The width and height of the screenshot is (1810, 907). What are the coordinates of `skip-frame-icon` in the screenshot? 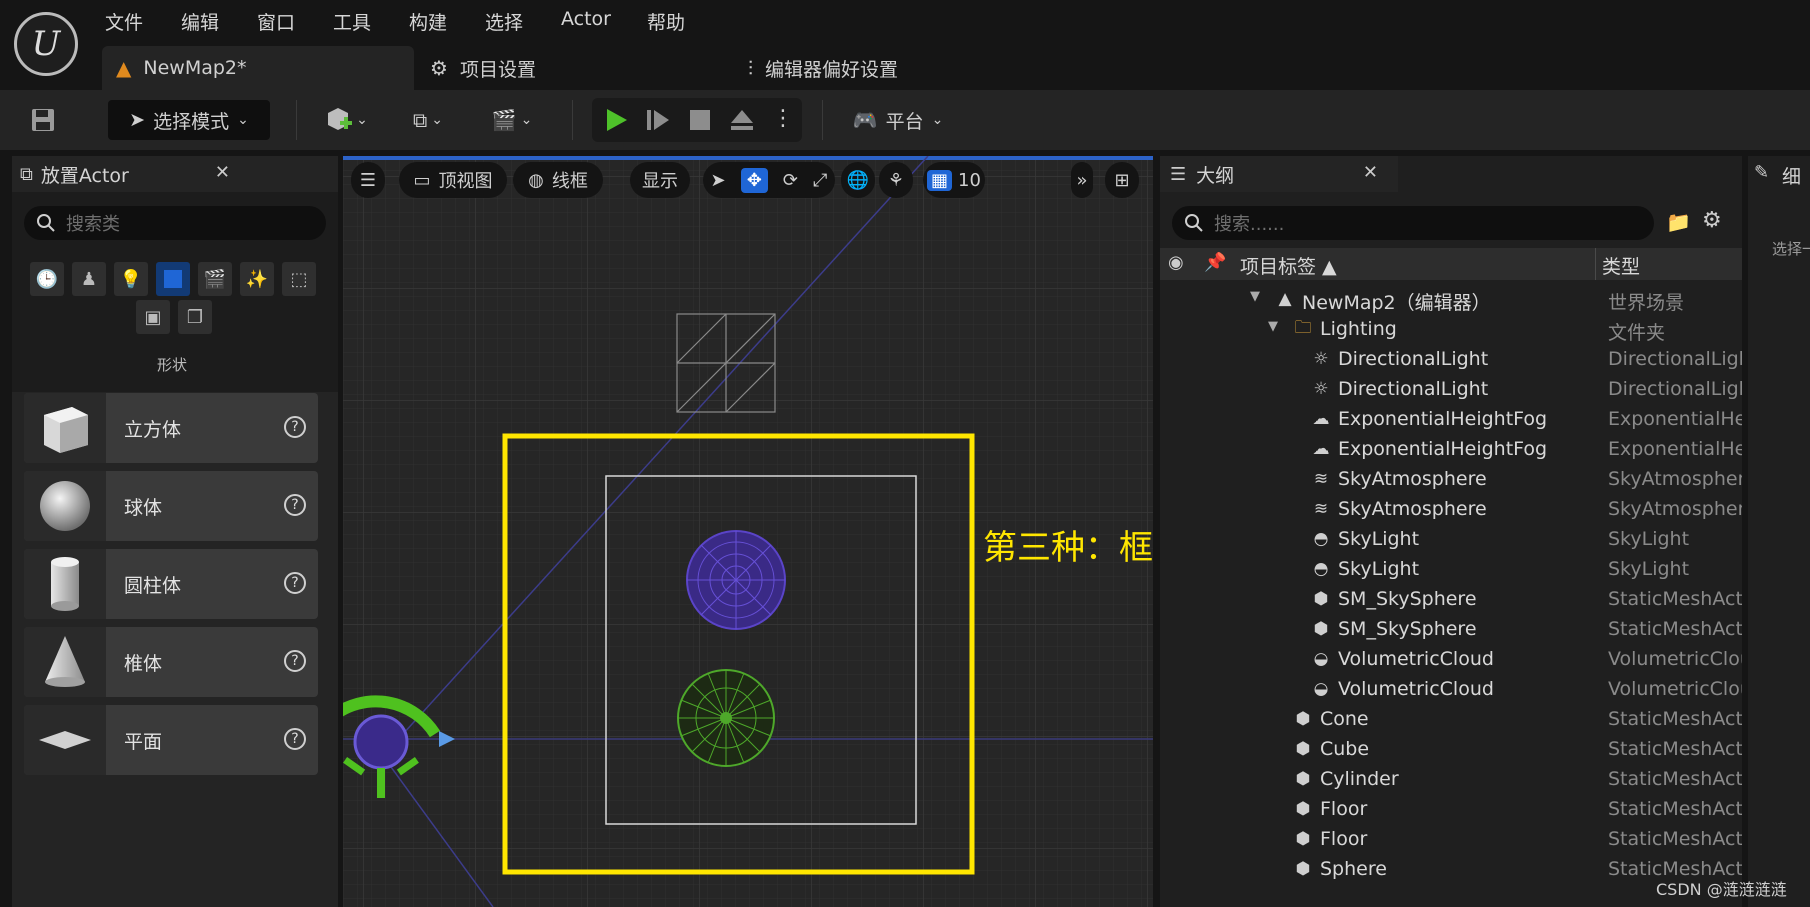 It's located at (658, 120).